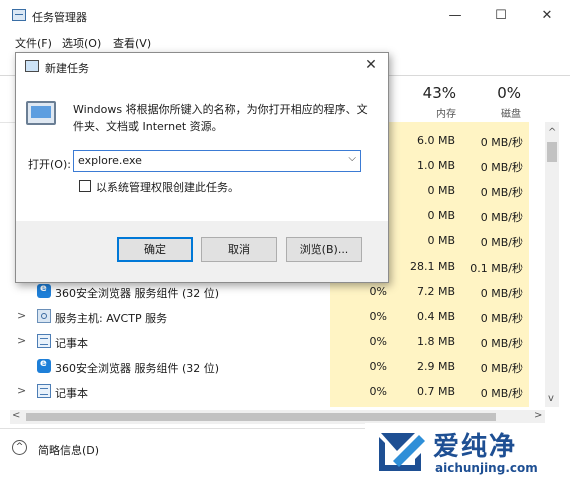 Image resolution: width=570 pixels, height=483 pixels. What do you see at coordinates (272, 366) in the screenshot?
I see `table-row: 360安全浏览器 服务组件 (32 位) 0% 2.9 MB 0 MB/秒` at bounding box center [272, 366].